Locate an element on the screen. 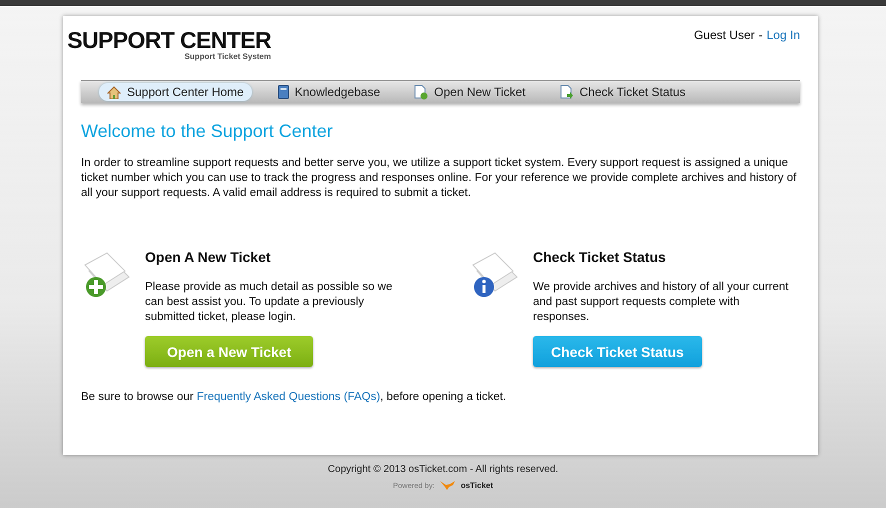 The image size is (886, 508). logo-subtitle: Support Ticket System is located at coordinates (227, 56).